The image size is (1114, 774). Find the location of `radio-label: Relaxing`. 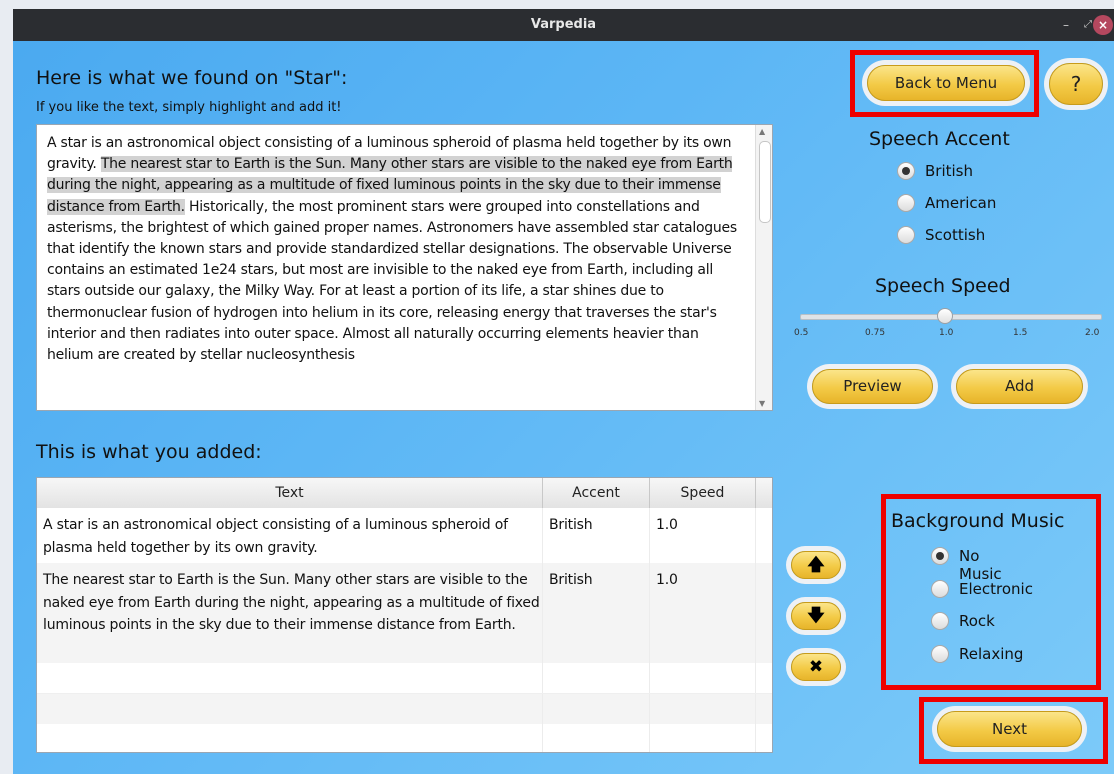

radio-label: Relaxing is located at coordinates (991, 654).